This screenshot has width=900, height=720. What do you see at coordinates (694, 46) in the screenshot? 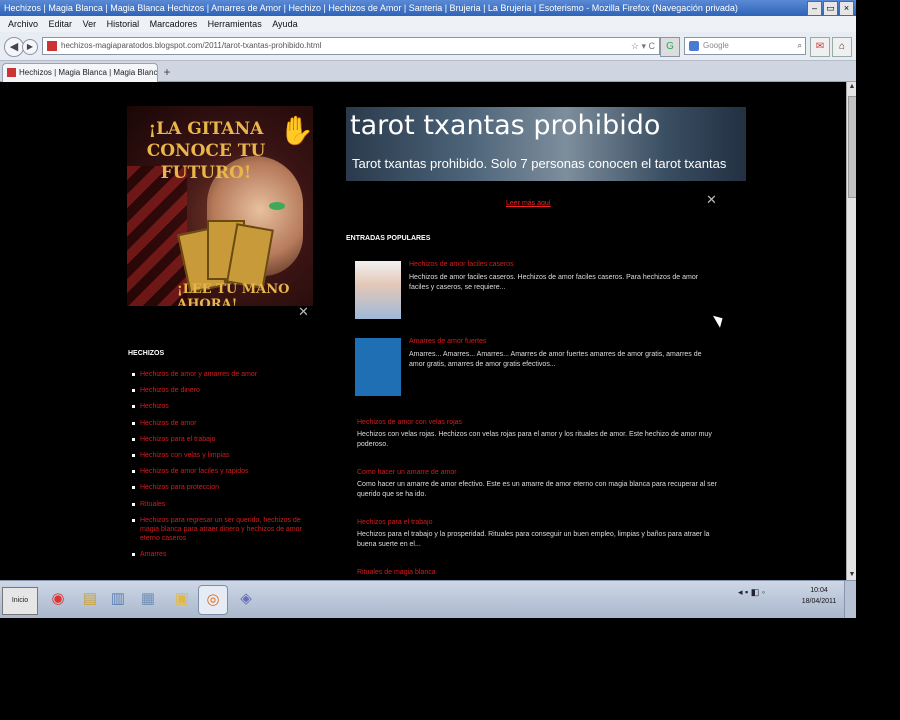
I see `google-icon` at bounding box center [694, 46].